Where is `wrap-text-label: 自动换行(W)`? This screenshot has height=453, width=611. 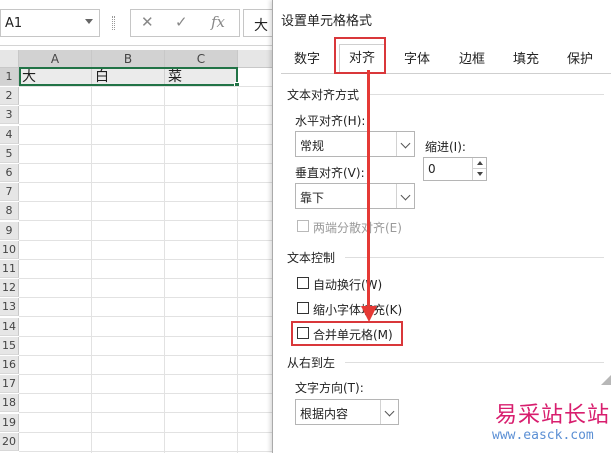 wrap-text-label: 自动换行(W) is located at coordinates (348, 285).